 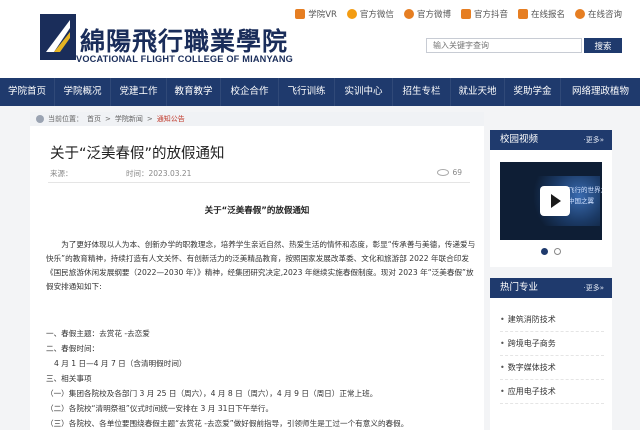 What do you see at coordinates (370, 14) in the screenshot?
I see `top-link-wechat: 官方微信` at bounding box center [370, 14].